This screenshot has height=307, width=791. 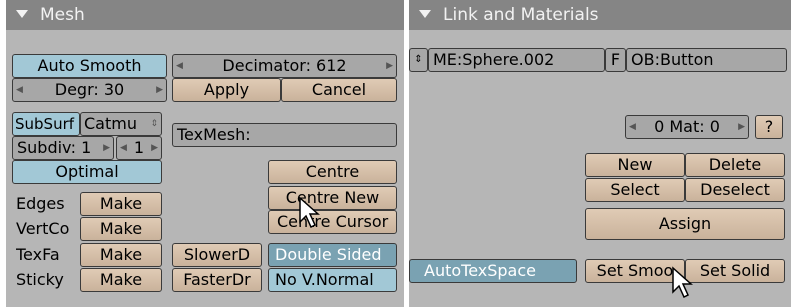 I want to click on material-index-field: ◀ 0 Mat: 0 ▶, so click(x=687, y=127).